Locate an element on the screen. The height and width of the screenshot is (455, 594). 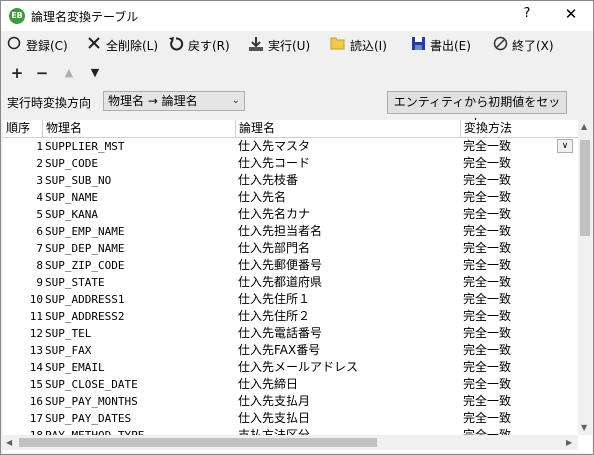
cell-physical-name: SUP_DEP_NAME is located at coordinates (140, 248).